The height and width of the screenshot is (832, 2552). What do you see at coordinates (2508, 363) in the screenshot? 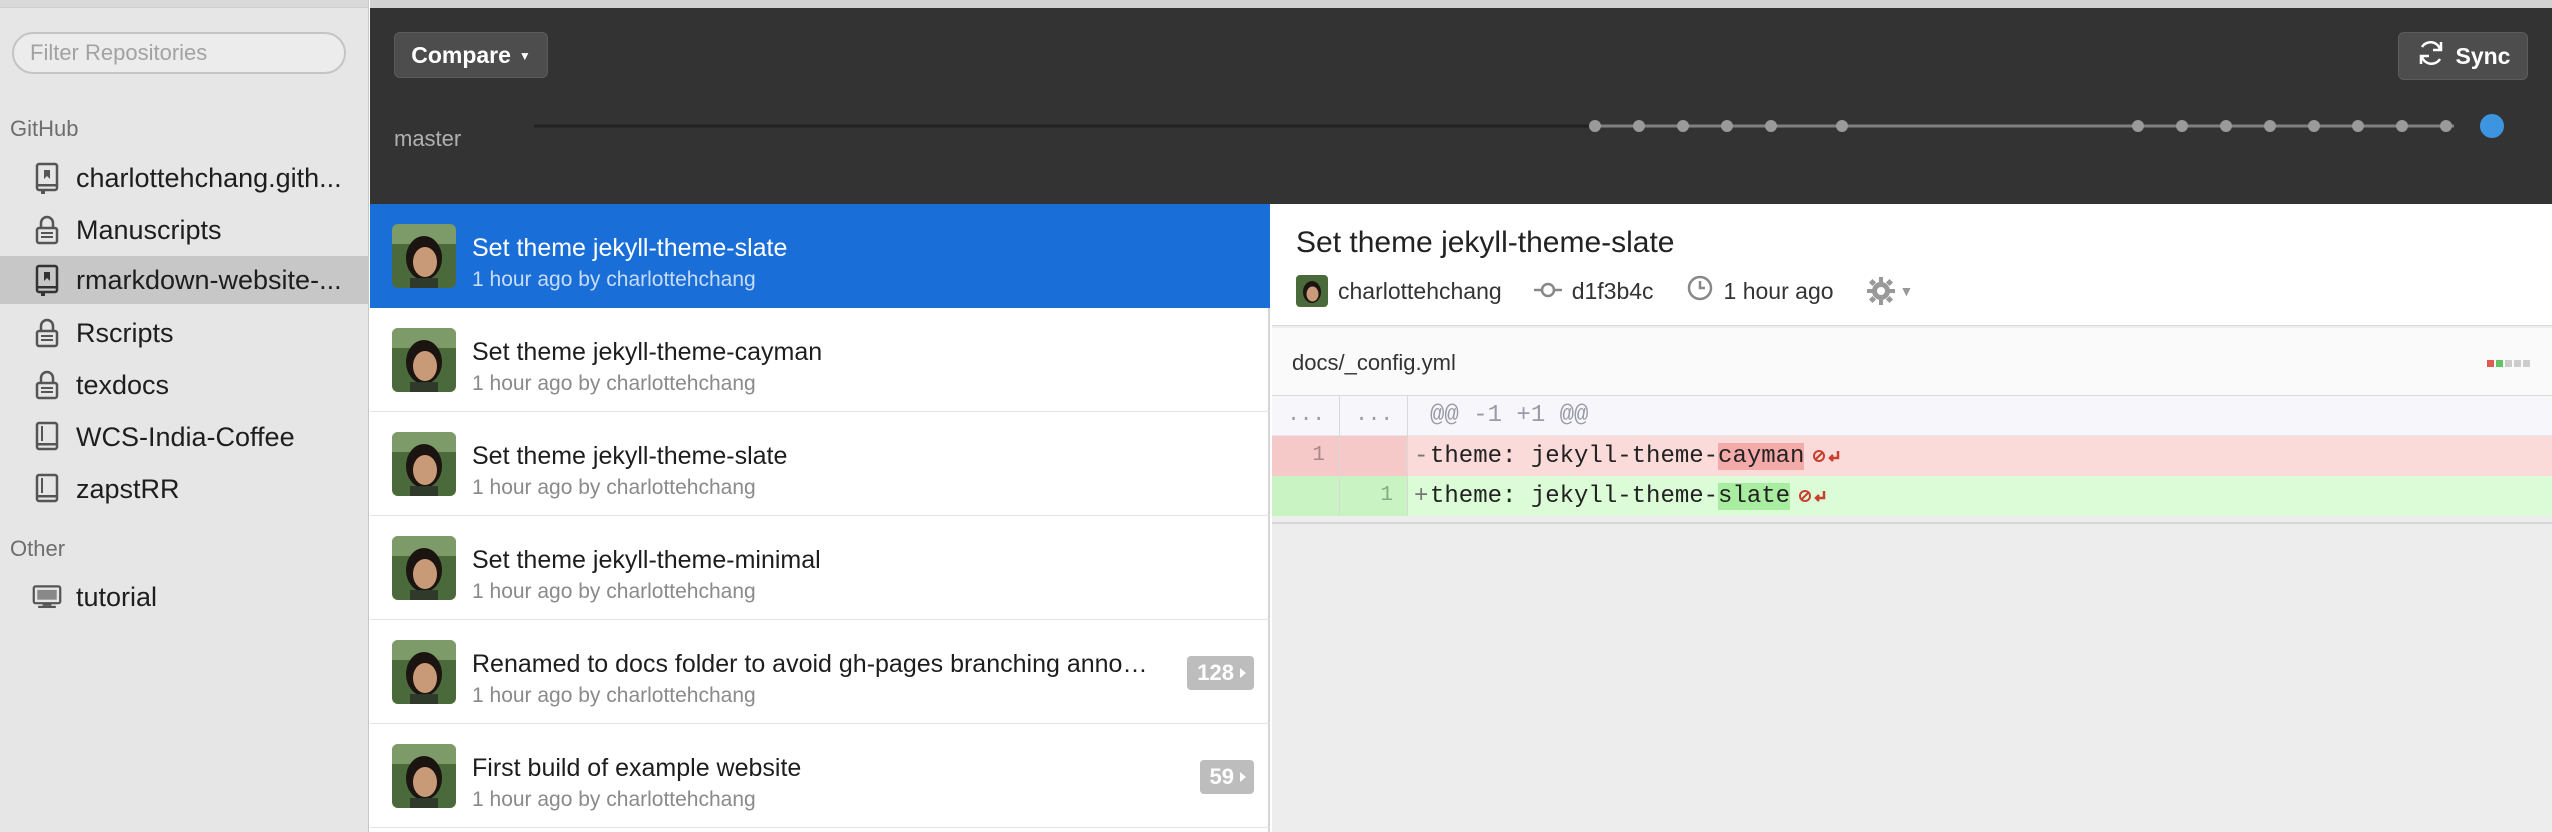
I see `diffstat` at bounding box center [2508, 363].